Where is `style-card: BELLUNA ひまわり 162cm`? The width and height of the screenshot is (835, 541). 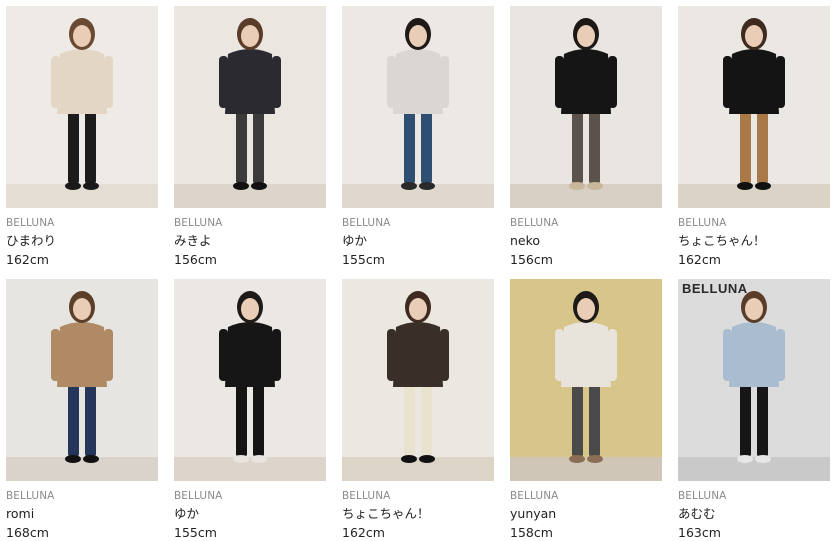 style-card: BELLUNA ひまわり 162cm is located at coordinates (82, 137).